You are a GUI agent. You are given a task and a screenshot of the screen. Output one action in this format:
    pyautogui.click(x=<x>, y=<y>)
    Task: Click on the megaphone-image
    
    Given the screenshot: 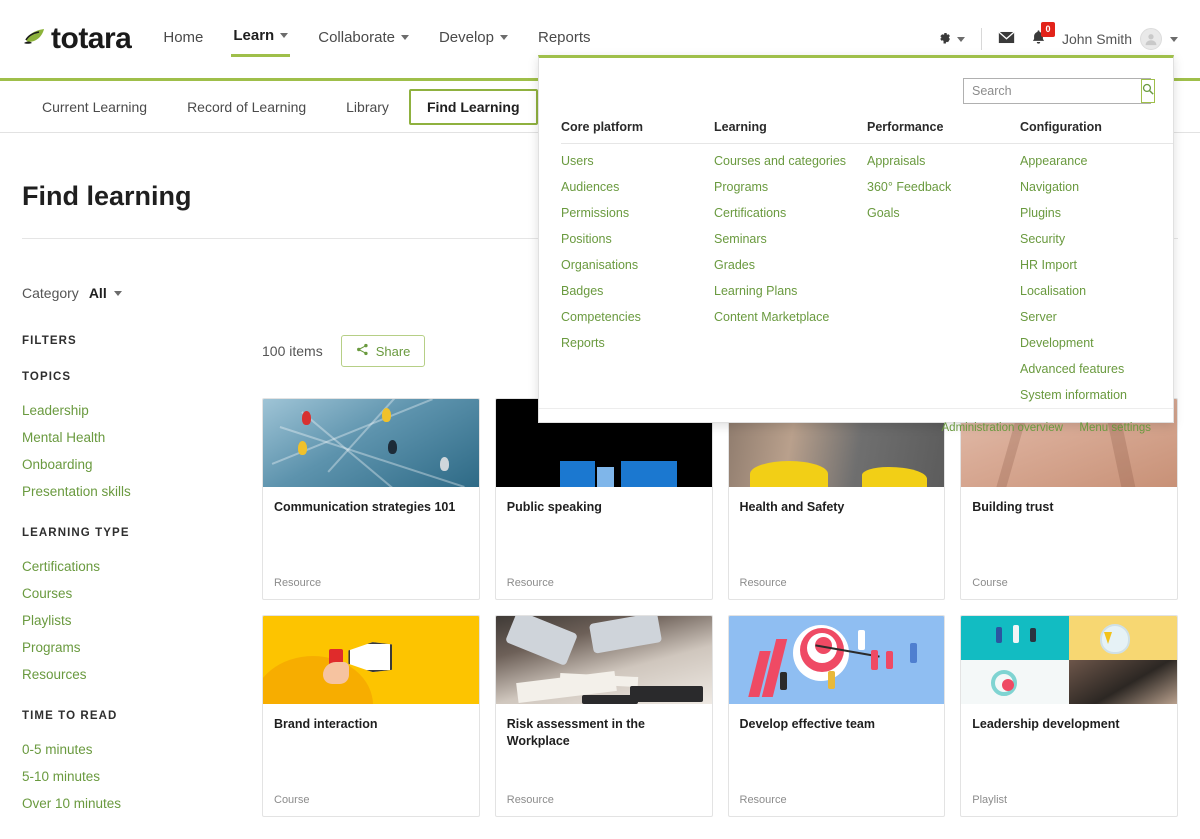 What is the action you would take?
    pyautogui.click(x=371, y=660)
    